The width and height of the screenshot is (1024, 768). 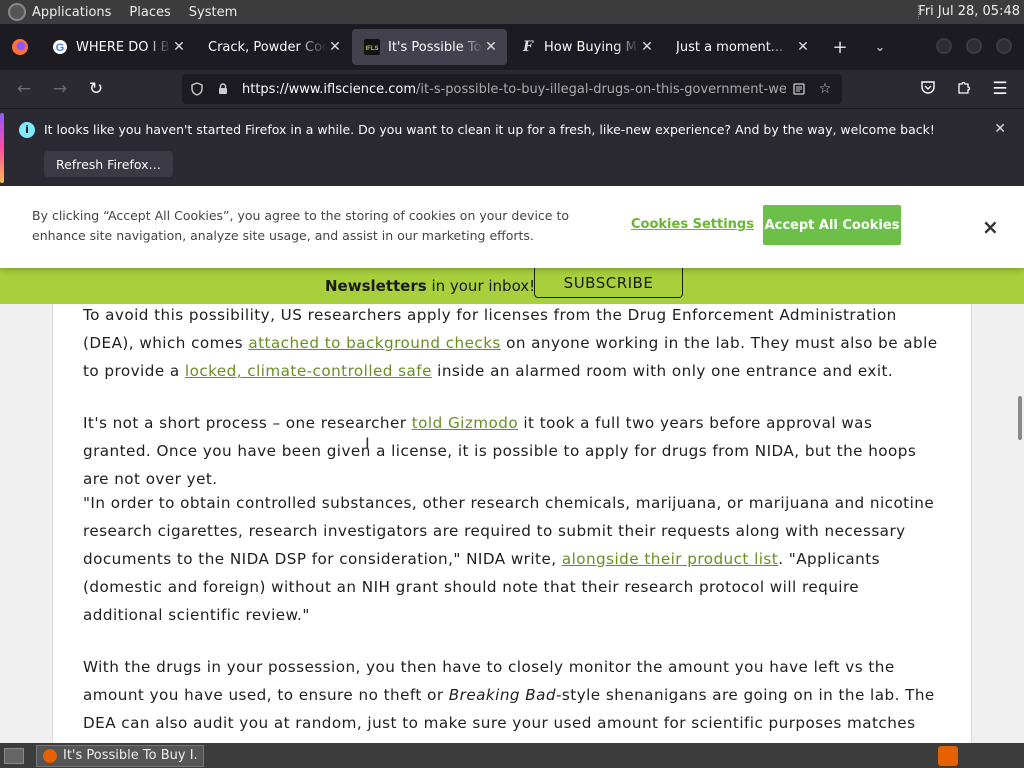 I want to click on plus-icon: +, so click(x=840, y=47).